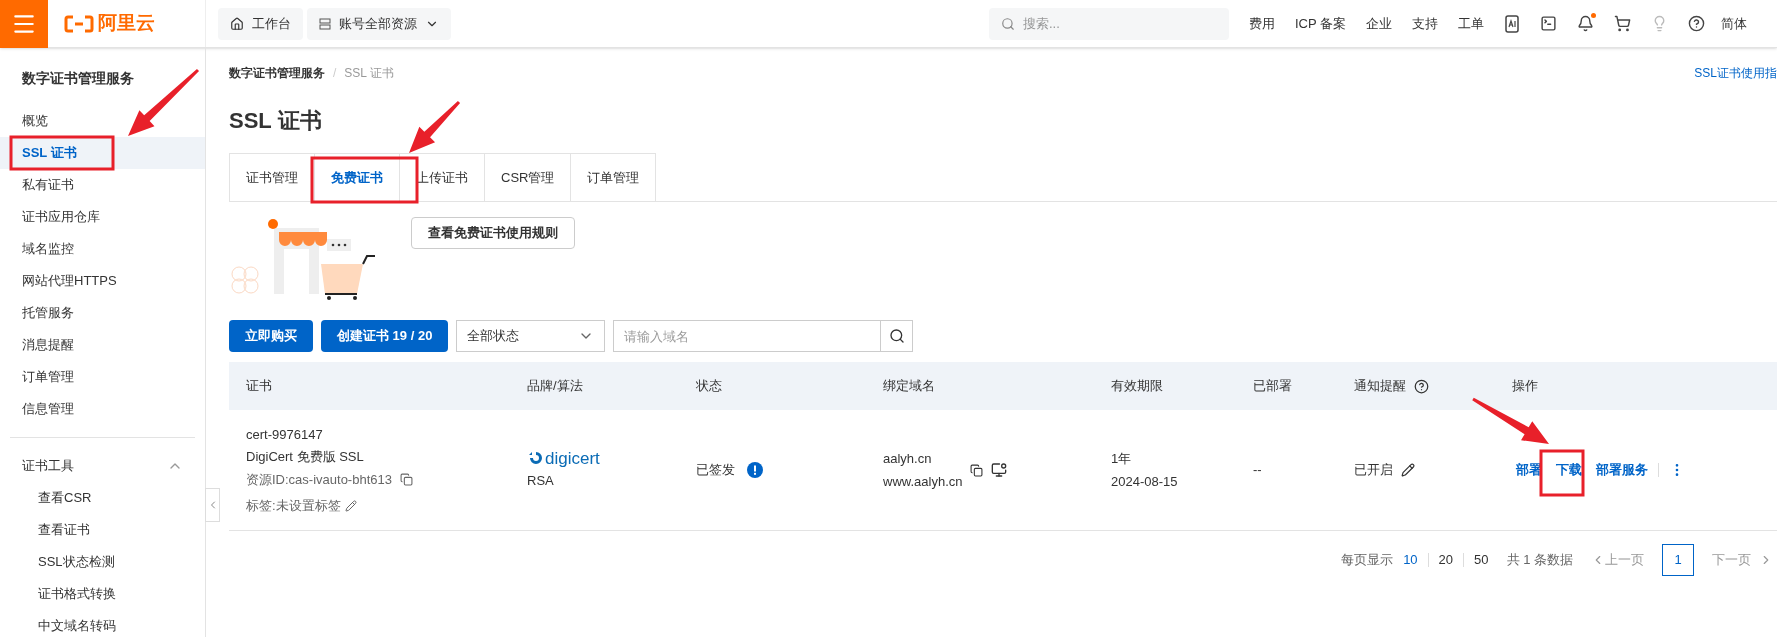 This screenshot has height=637, width=1777. What do you see at coordinates (275, 121) in the screenshot?
I see `page-title: SSL 证书` at bounding box center [275, 121].